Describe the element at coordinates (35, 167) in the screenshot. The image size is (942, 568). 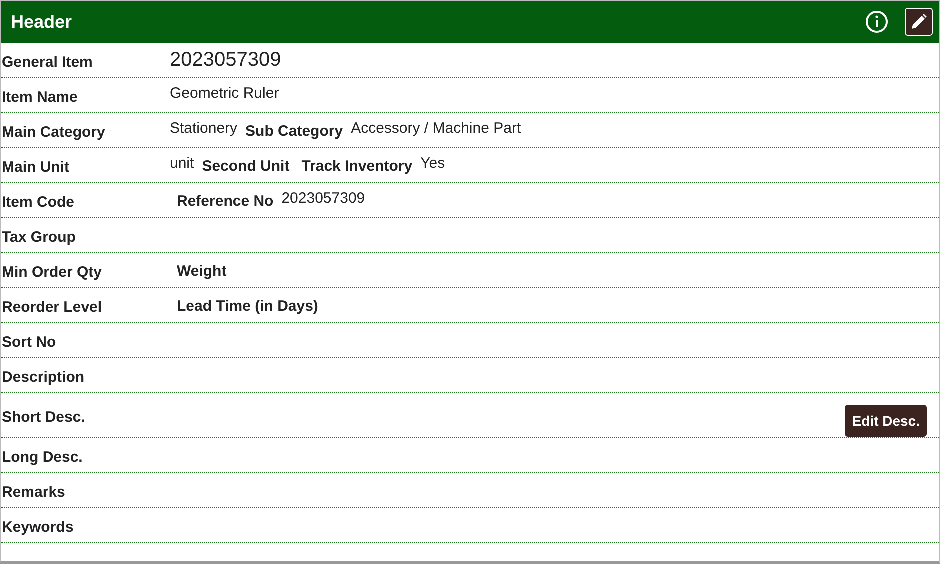
I see `field-label: Main Unit` at that location.